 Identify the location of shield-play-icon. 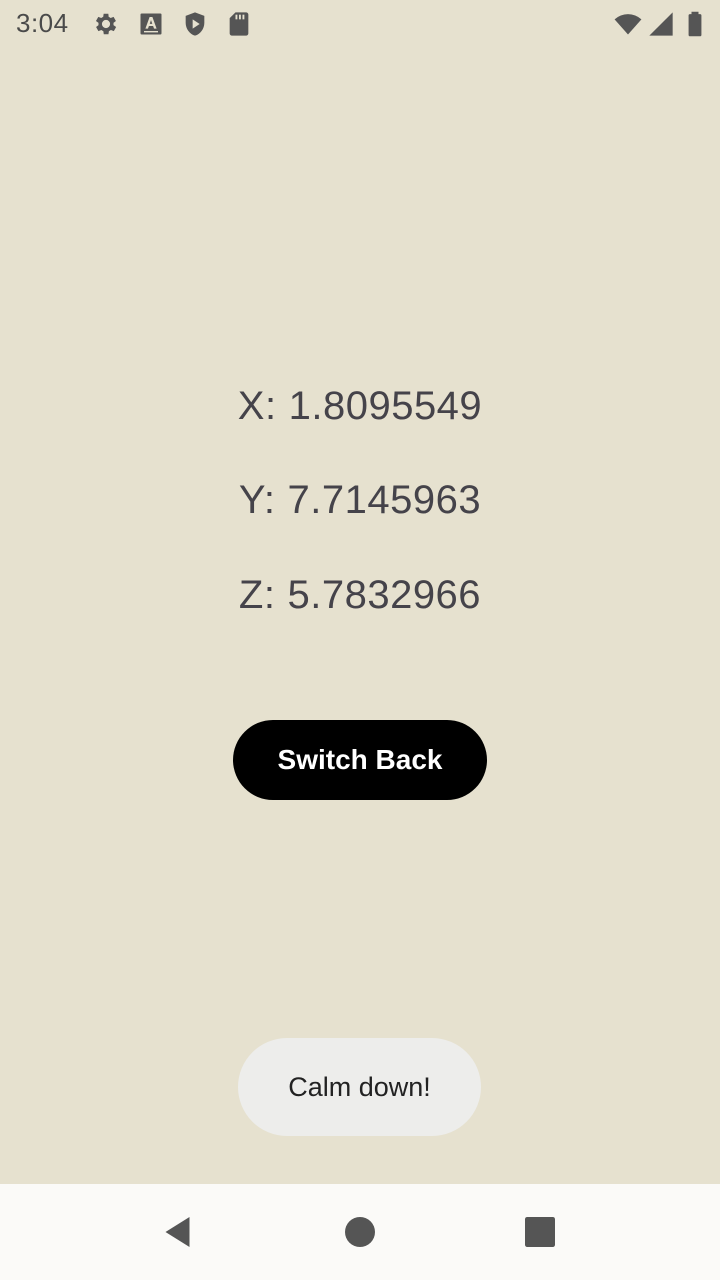
(195, 24).